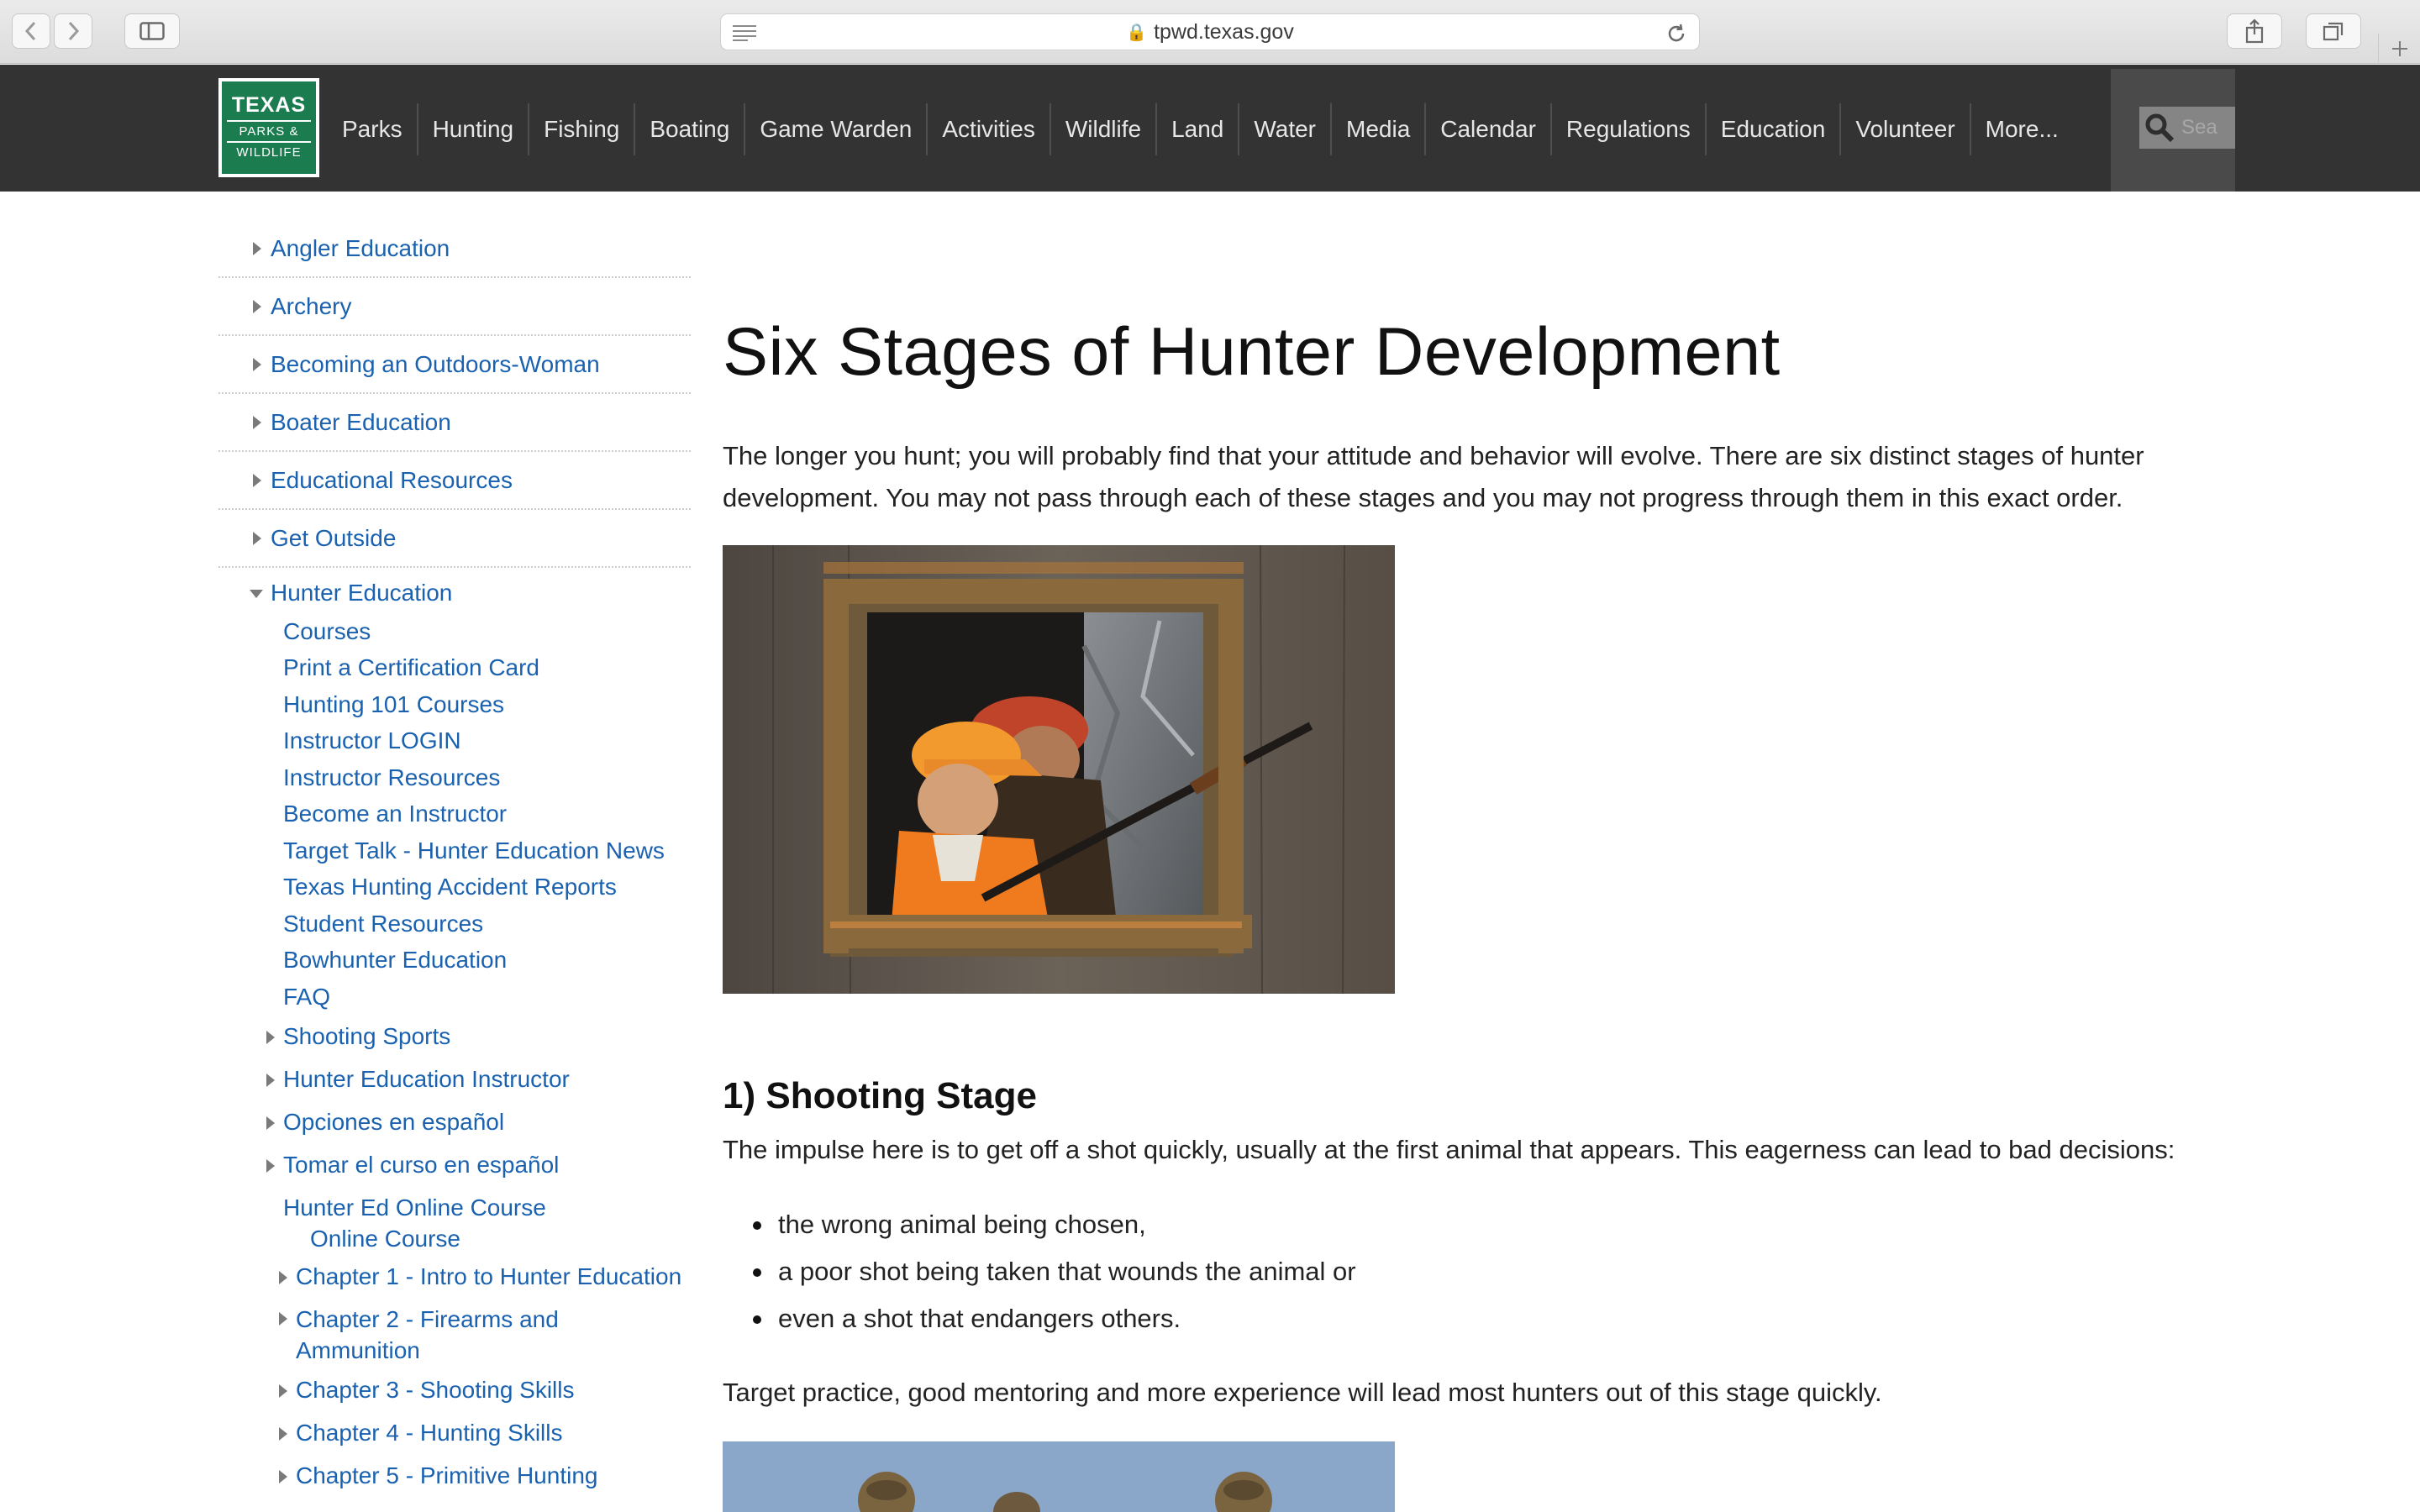 This screenshot has width=2420, height=1512. I want to click on tpwd-logo: TEXAS PARKS & WILDLIFE, so click(268, 127).